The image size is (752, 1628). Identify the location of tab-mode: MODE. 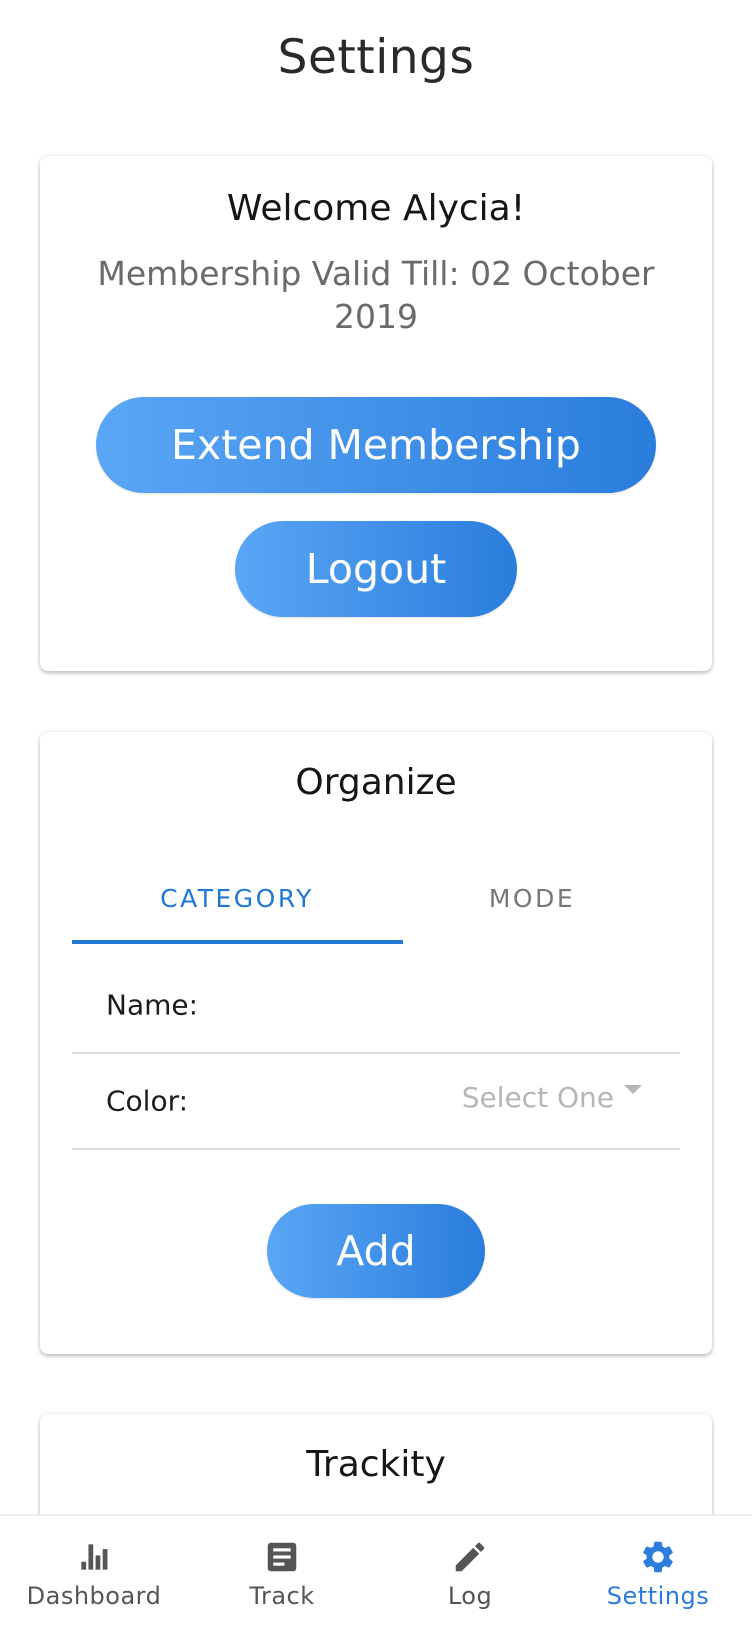
(532, 898).